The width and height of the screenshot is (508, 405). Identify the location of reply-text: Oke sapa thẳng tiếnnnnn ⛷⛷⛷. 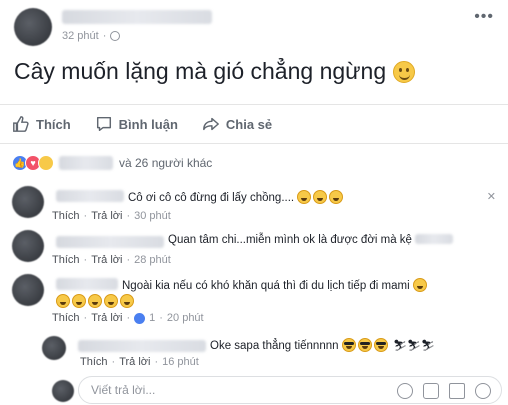
(322, 345).